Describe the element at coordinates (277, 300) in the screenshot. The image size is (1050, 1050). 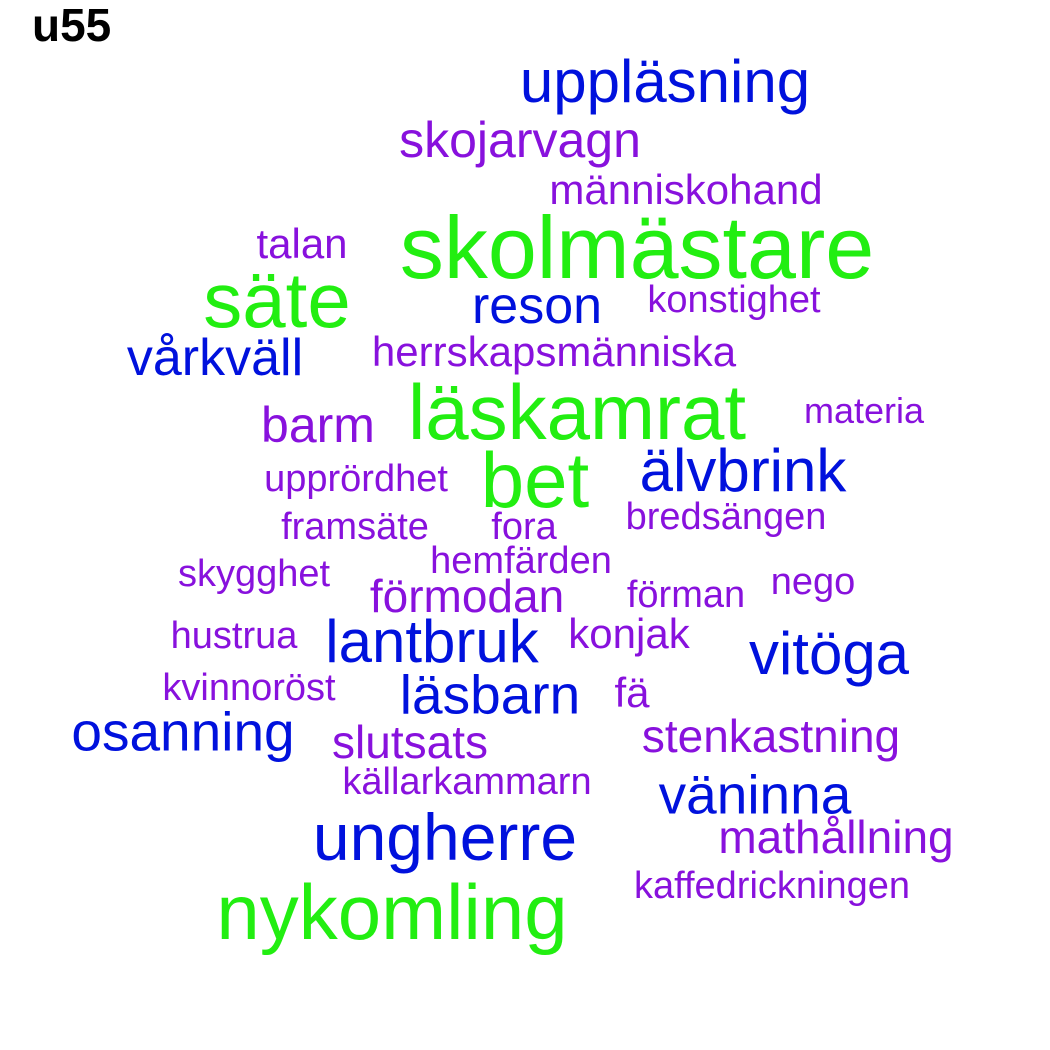
I see `word-item: säte` at that location.